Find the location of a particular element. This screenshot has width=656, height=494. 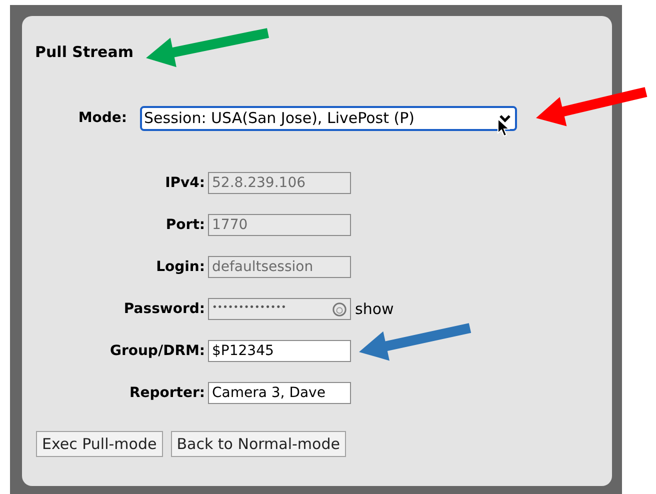

panel-title: Pull Stream is located at coordinates (84, 52).